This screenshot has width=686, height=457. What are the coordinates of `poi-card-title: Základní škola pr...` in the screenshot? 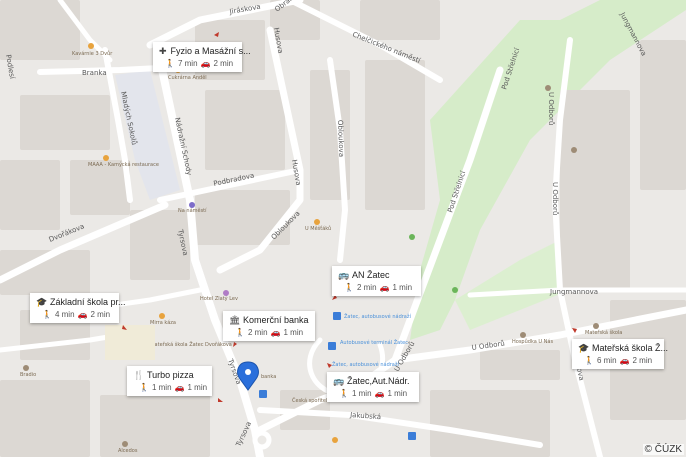 It's located at (88, 302).